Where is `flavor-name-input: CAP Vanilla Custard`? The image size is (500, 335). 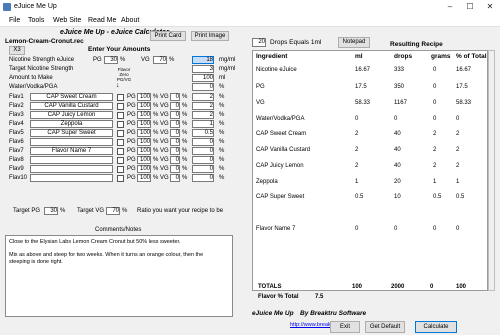 flavor-name-input: CAP Vanilla Custard is located at coordinates (71, 106).